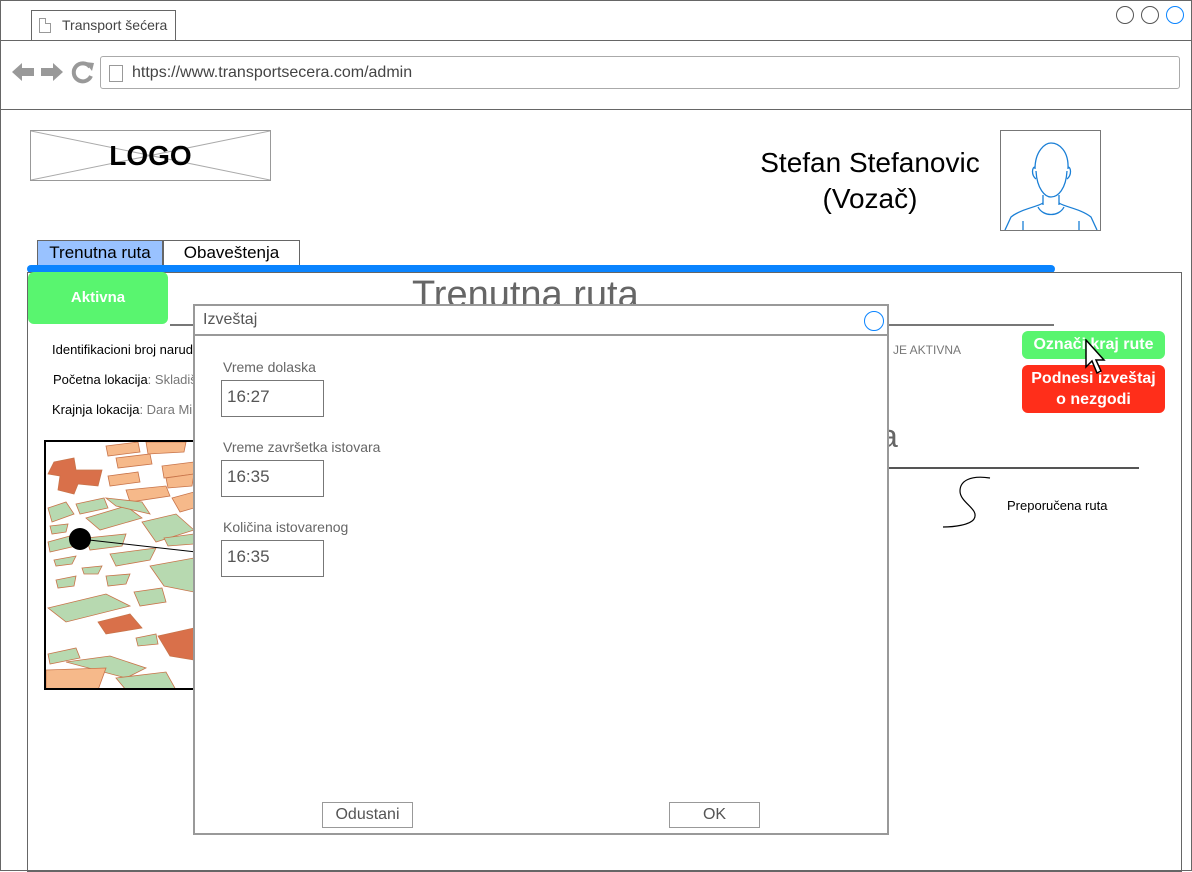 This screenshot has width=1192, height=872. What do you see at coordinates (166, 409) in the screenshot?
I see `end-location-value: : Dara Mi` at bounding box center [166, 409].